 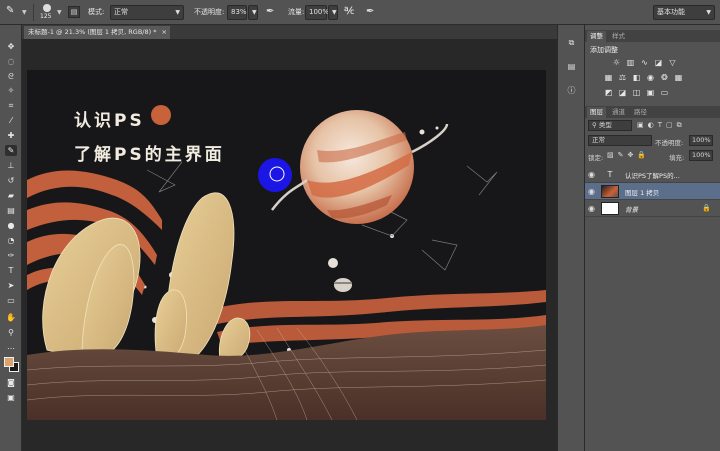 I want to click on layer-name: 图层 1 拷贝, so click(x=642, y=193).